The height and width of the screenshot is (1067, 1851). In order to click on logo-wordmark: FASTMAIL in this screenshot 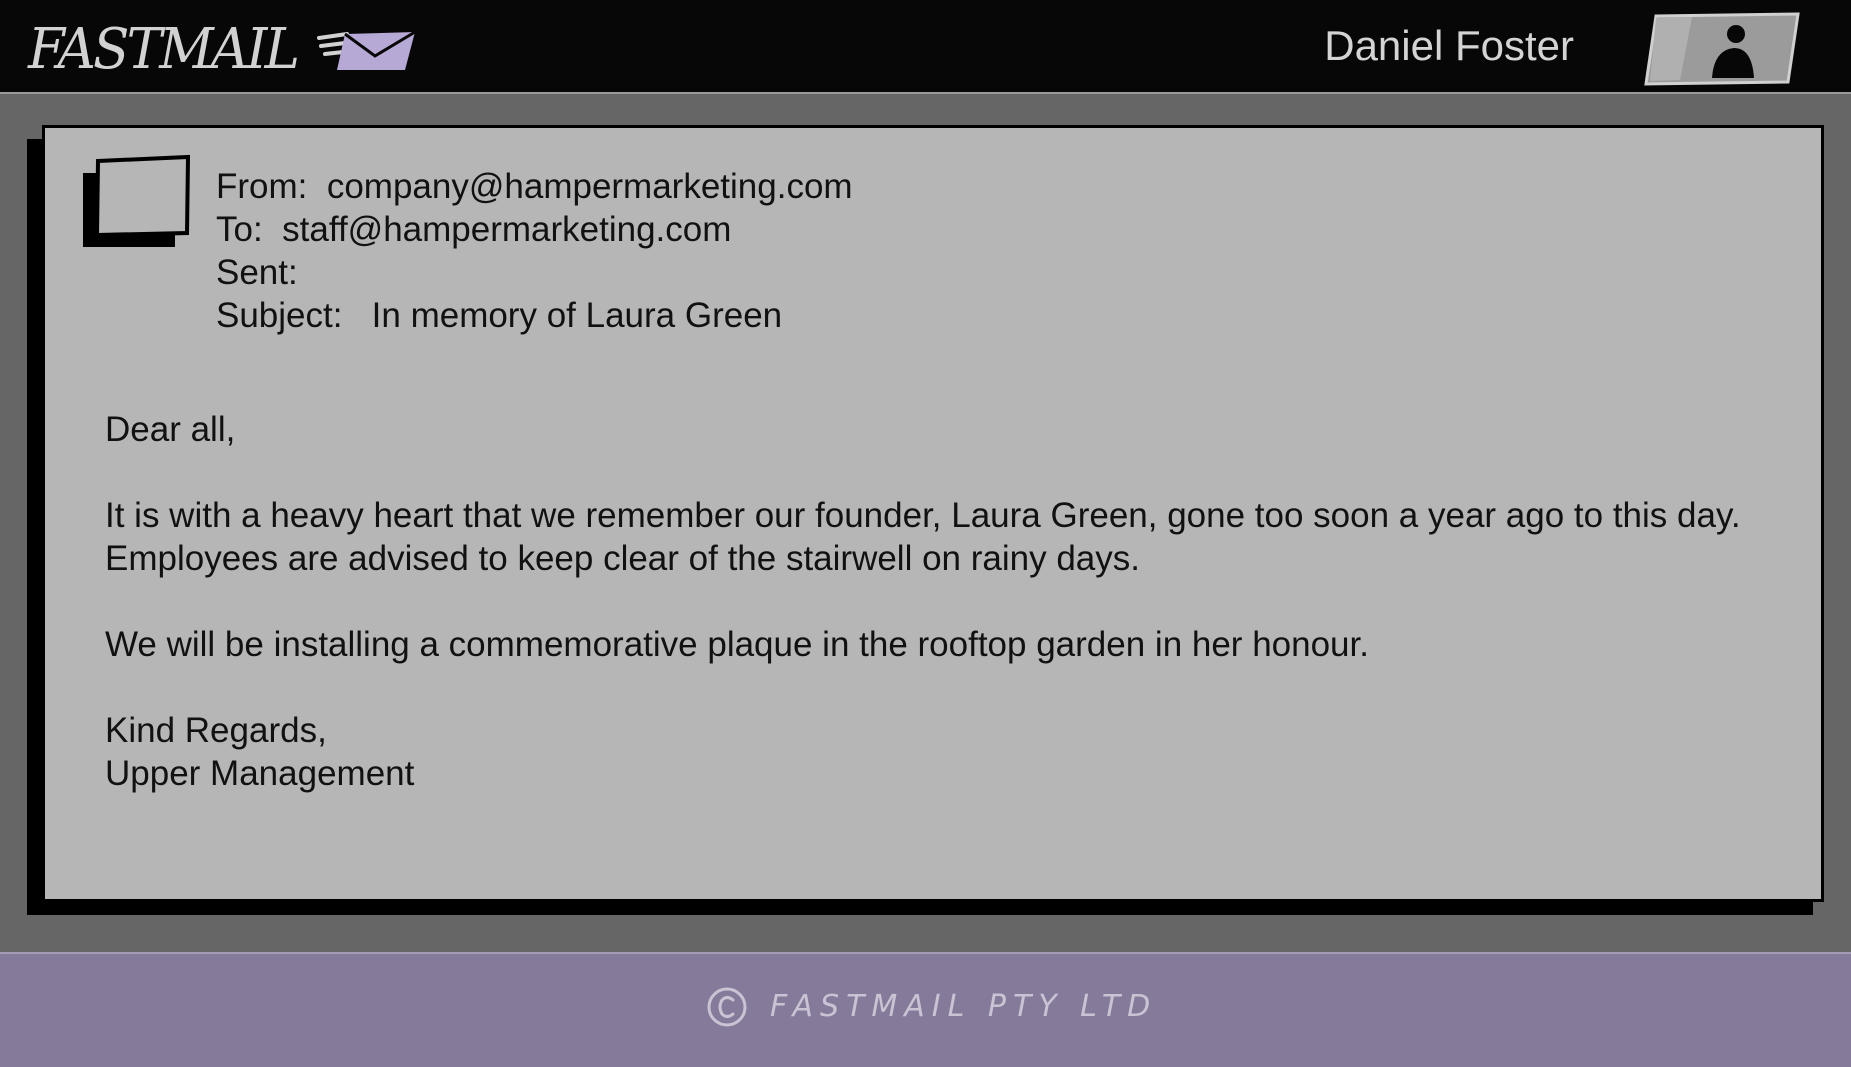, I will do `click(164, 49)`.